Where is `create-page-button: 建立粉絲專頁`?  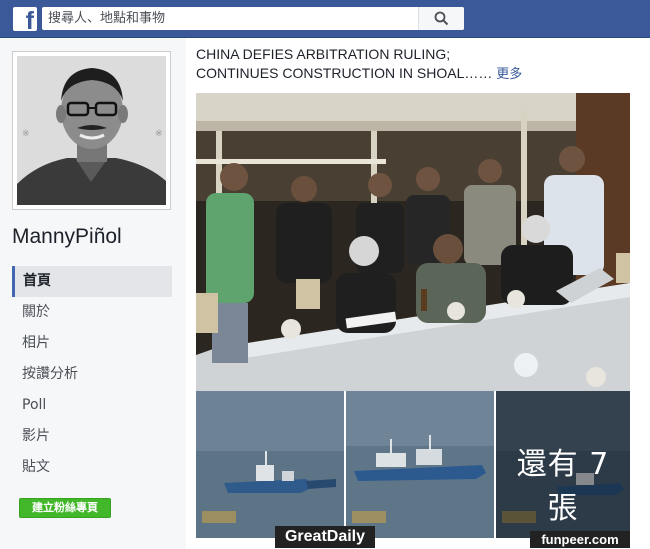
create-page-button: 建立粉絲專頁 is located at coordinates (65, 508).